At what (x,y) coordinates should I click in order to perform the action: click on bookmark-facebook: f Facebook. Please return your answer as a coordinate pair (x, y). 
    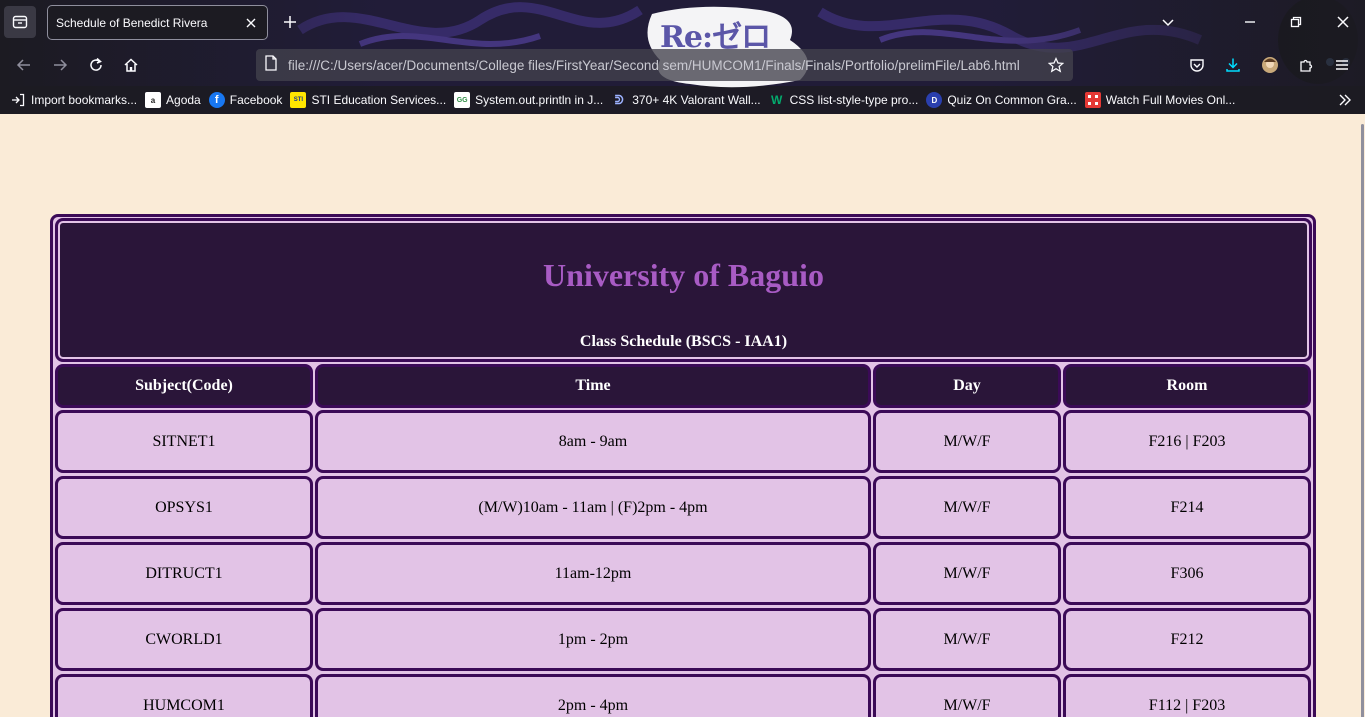
    Looking at the image, I should click on (245, 100).